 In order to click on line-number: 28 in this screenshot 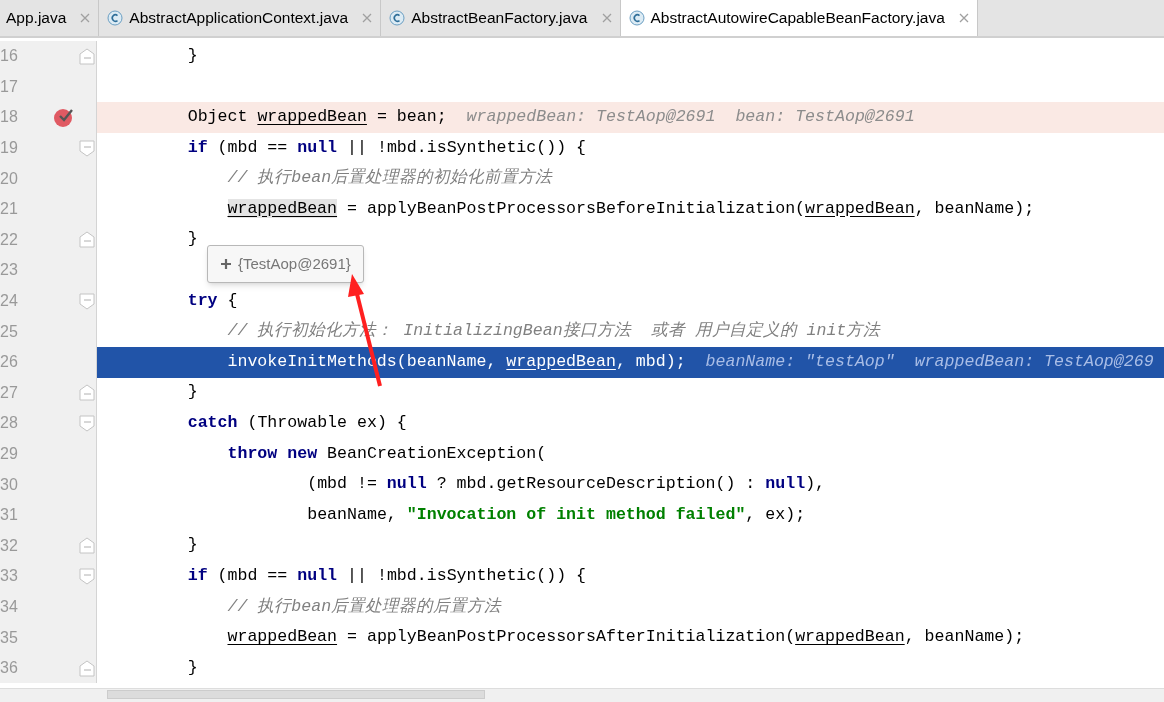, I will do `click(9, 423)`.